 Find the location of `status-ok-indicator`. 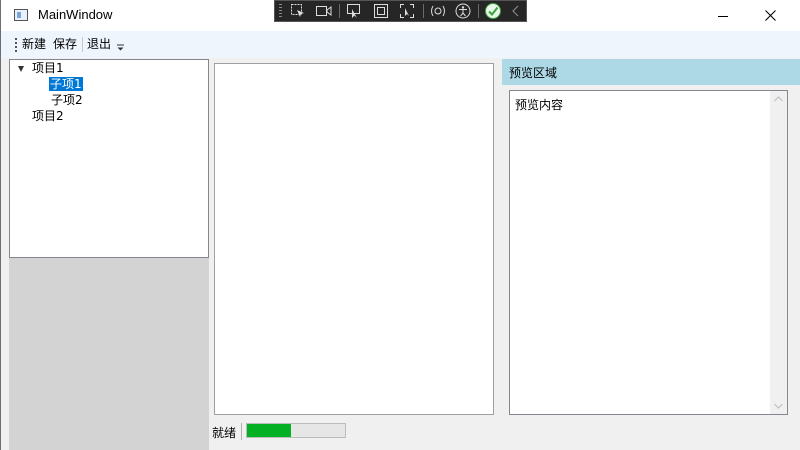

status-ok-indicator is located at coordinates (493, 11).